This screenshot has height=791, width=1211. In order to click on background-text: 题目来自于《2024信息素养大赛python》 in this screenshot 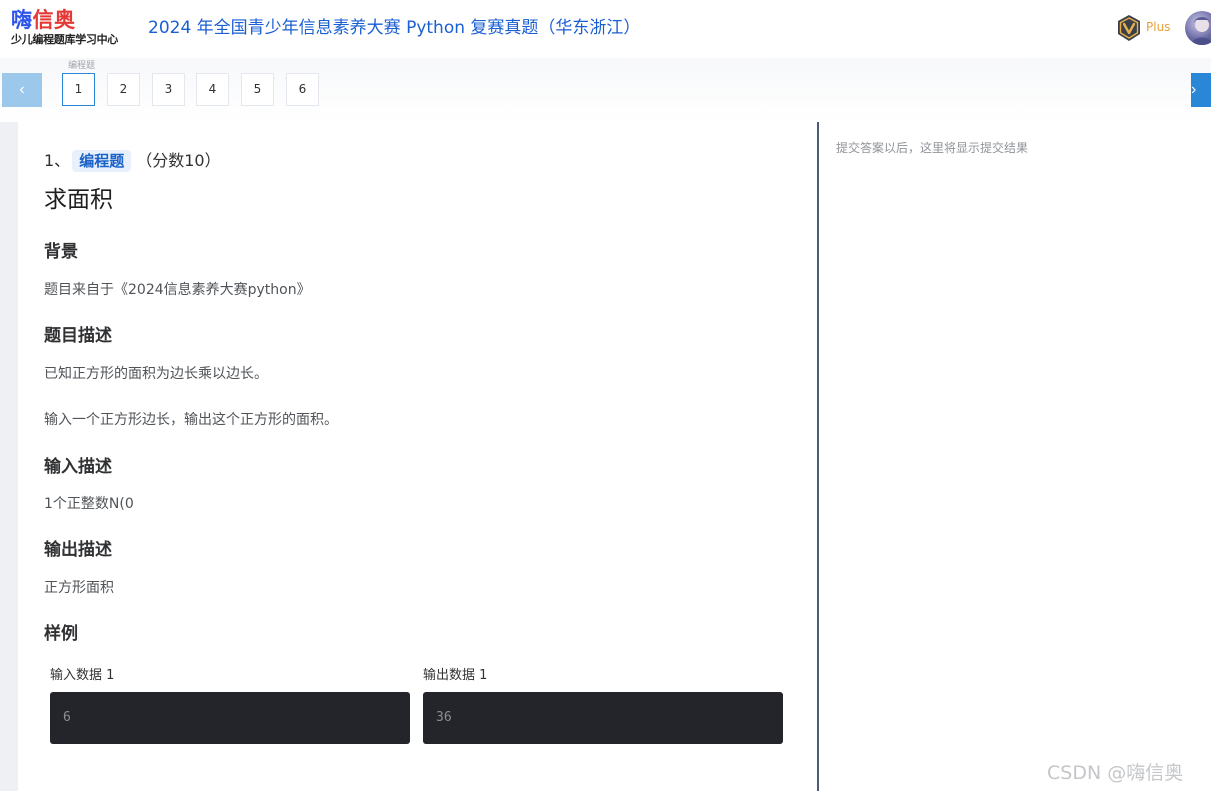, I will do `click(177, 290)`.